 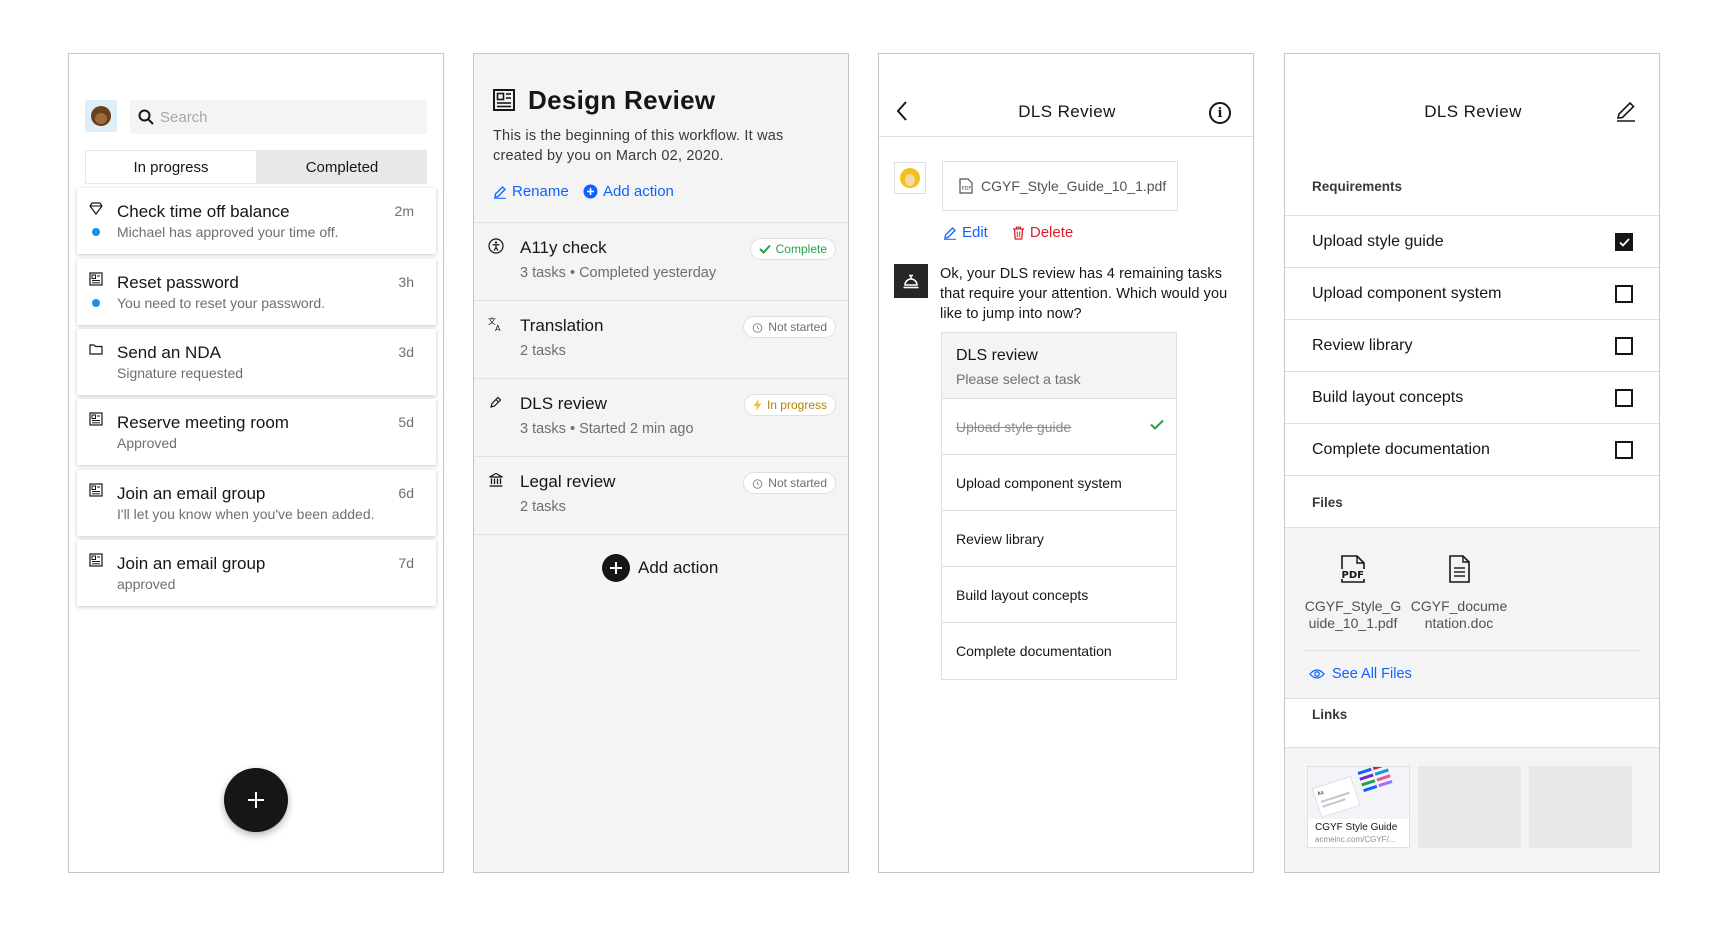 What do you see at coordinates (1353, 593) in the screenshot?
I see `file-item-pdf: PDF CGYF_Style_Guide_10_1.pdf` at bounding box center [1353, 593].